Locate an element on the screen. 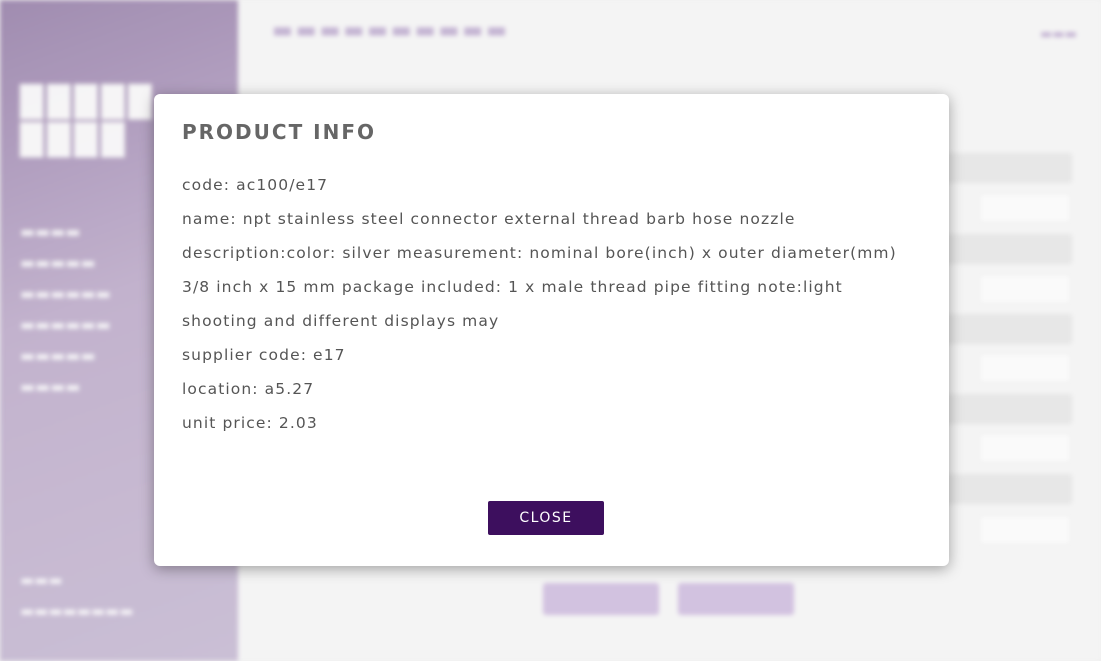 The image size is (1101, 661). close-button: CLOSE is located at coordinates (546, 518).